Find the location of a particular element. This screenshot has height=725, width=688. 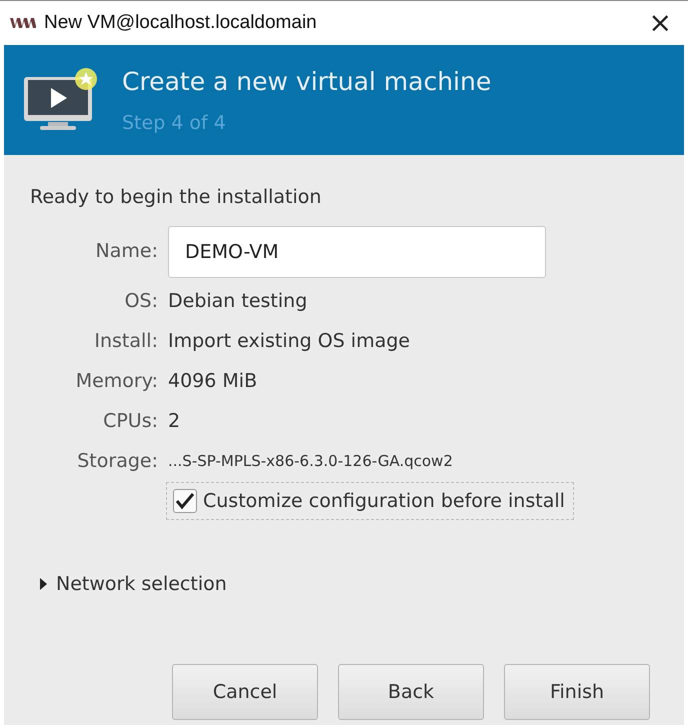

field-value: Import existing OS image is located at coordinates (289, 341).